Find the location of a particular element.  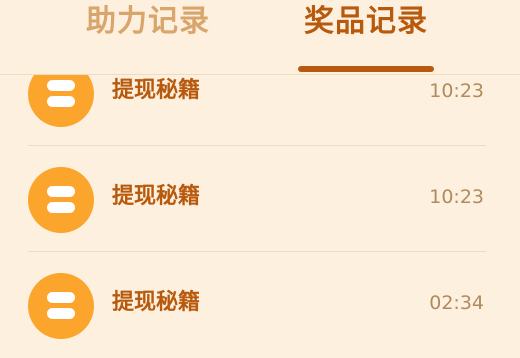

record-time: 02:34 is located at coordinates (456, 303).